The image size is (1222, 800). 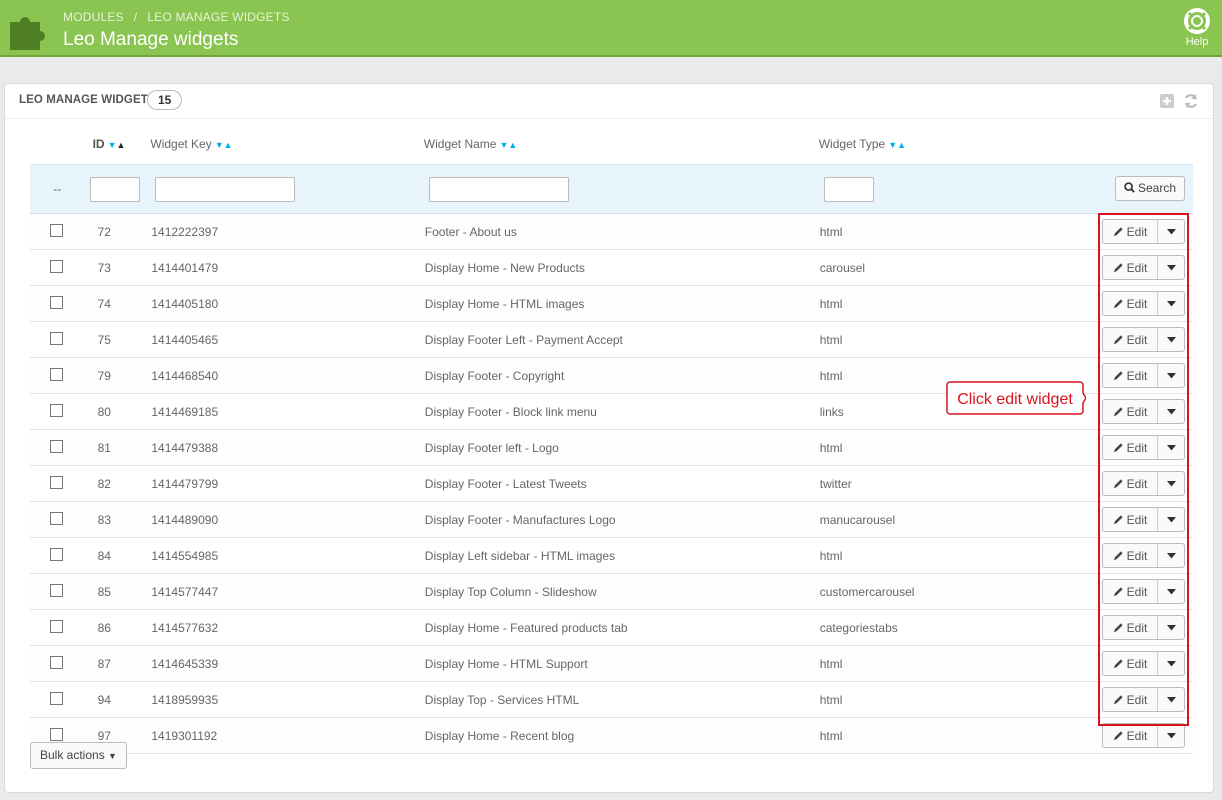 I want to click on cell-widget-key: 1412222397, so click(x=185, y=231).